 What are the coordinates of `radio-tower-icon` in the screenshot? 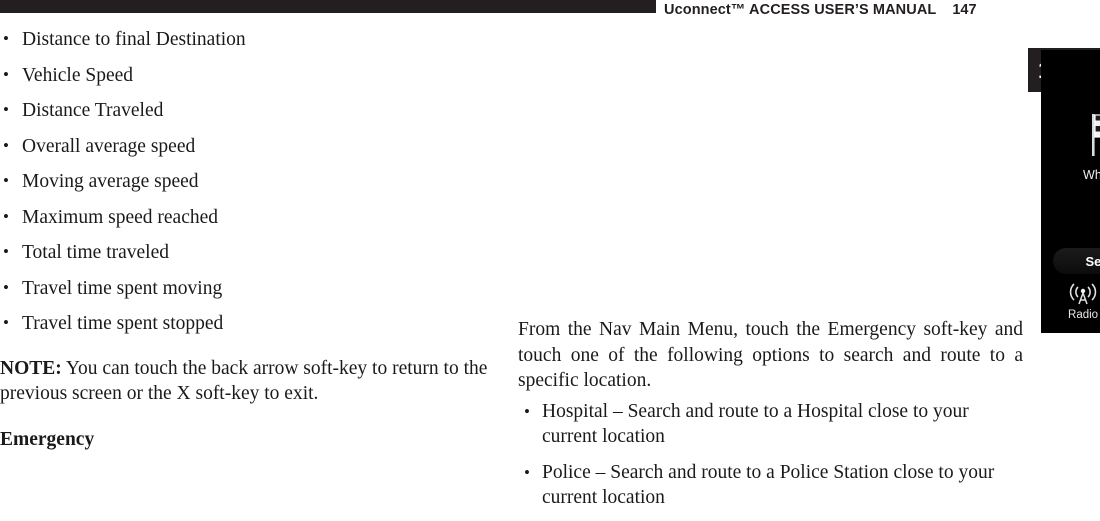 It's located at (1076, 293).